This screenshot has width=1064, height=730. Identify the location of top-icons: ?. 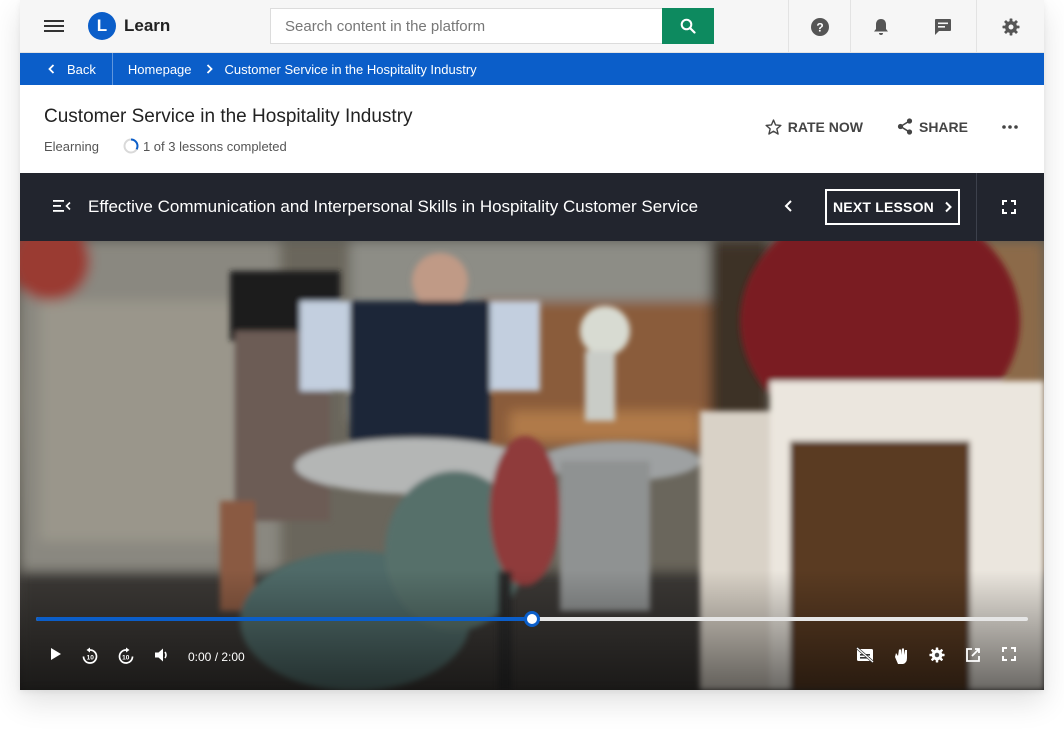
(916, 26).